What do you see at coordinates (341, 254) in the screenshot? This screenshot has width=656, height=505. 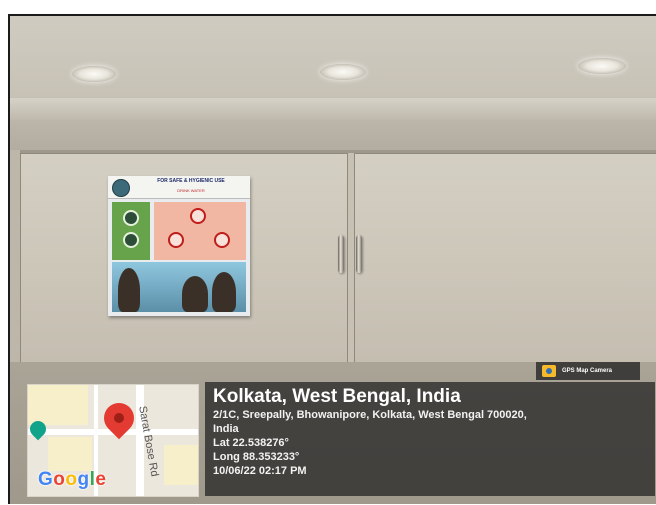 I see `cabinet-handle-left` at bounding box center [341, 254].